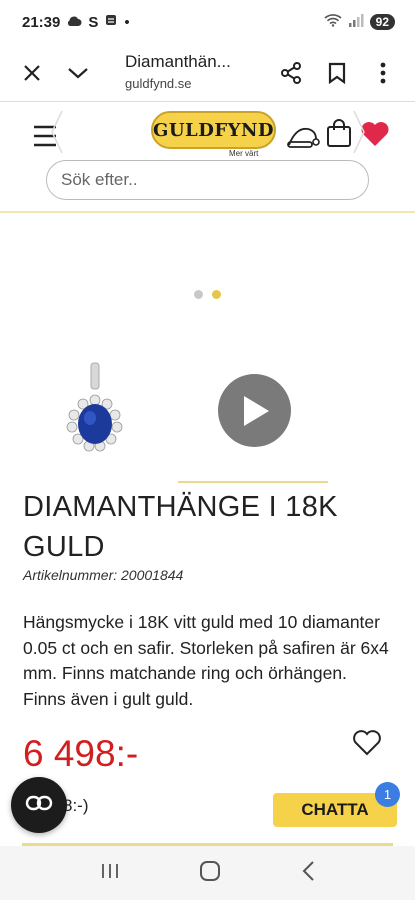  What do you see at coordinates (291, 73) in the screenshot?
I see `share-icon` at bounding box center [291, 73].